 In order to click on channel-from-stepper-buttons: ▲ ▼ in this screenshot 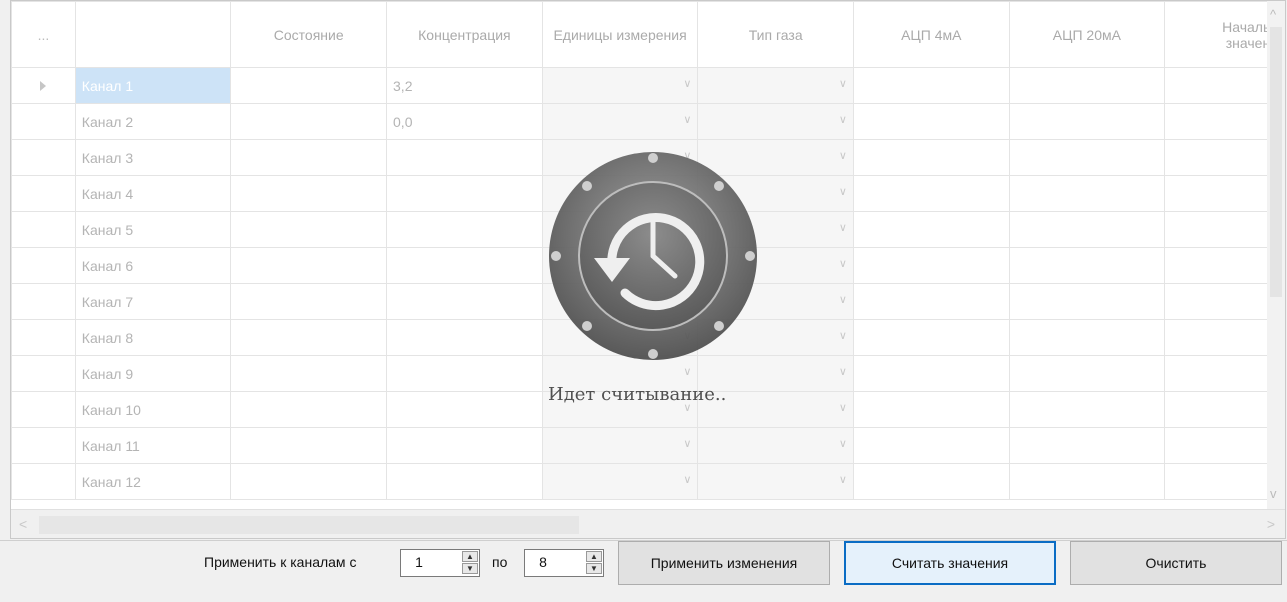, I will do `click(470, 563)`.